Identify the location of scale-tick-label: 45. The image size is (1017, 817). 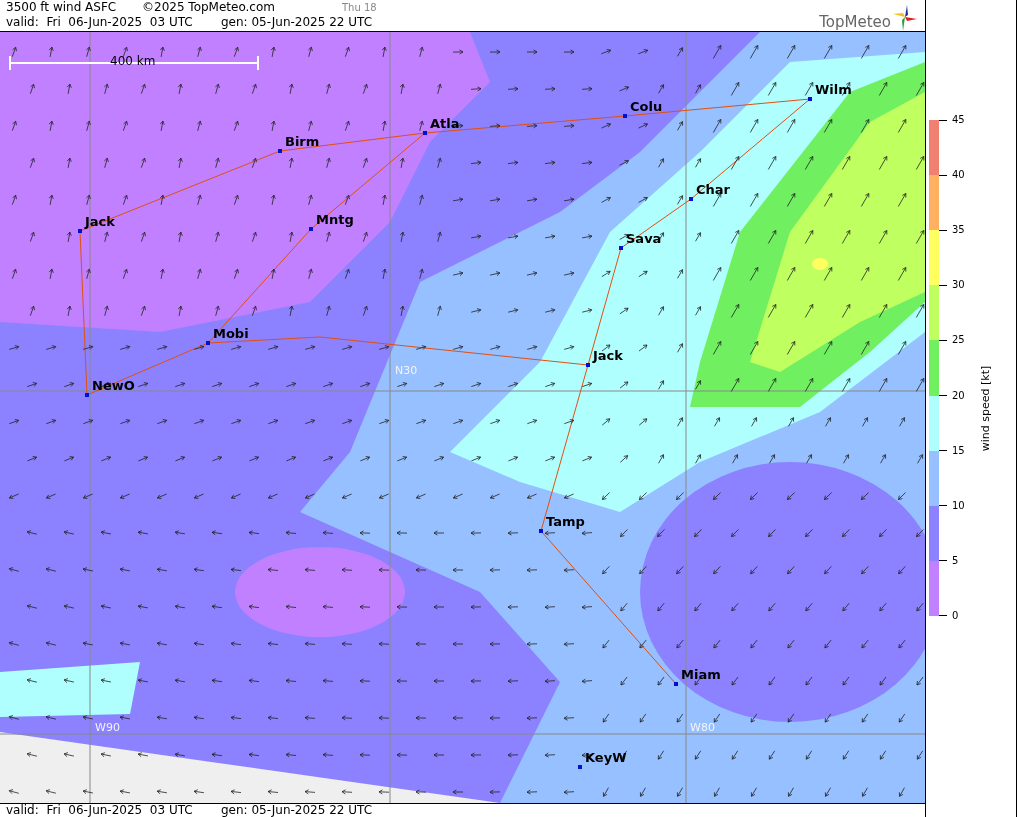
(952, 120).